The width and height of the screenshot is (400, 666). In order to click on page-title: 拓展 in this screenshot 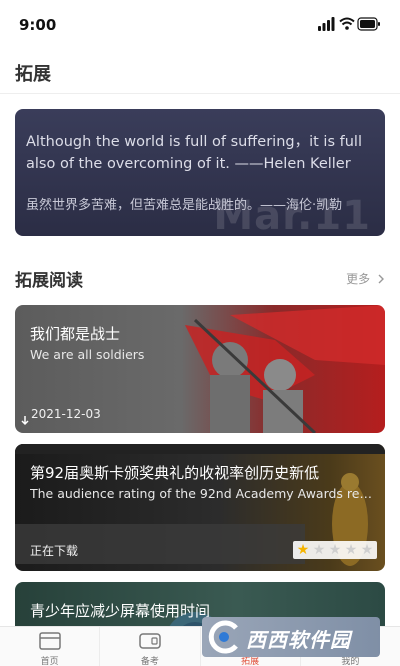, I will do `click(33, 74)`.